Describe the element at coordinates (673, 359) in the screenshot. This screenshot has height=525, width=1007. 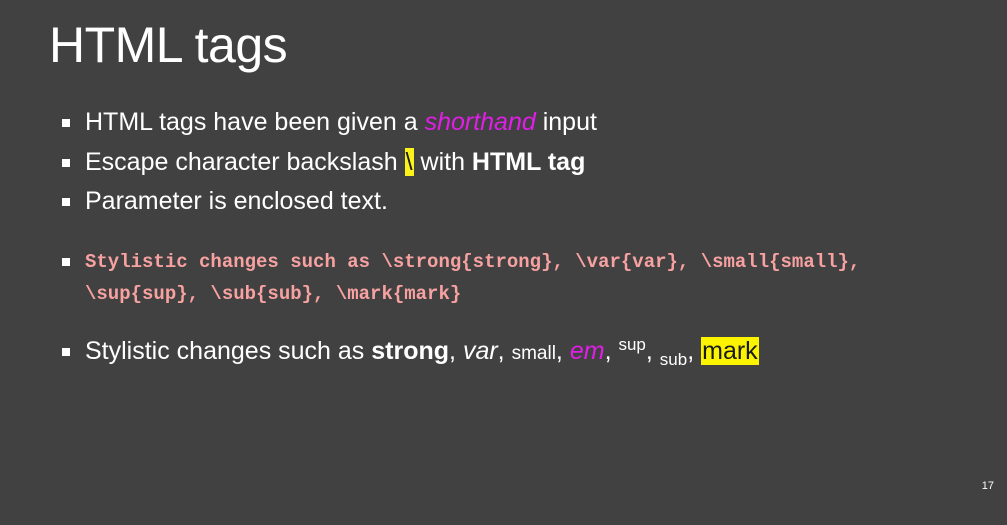
I see `rendered-sub: sub` at that location.